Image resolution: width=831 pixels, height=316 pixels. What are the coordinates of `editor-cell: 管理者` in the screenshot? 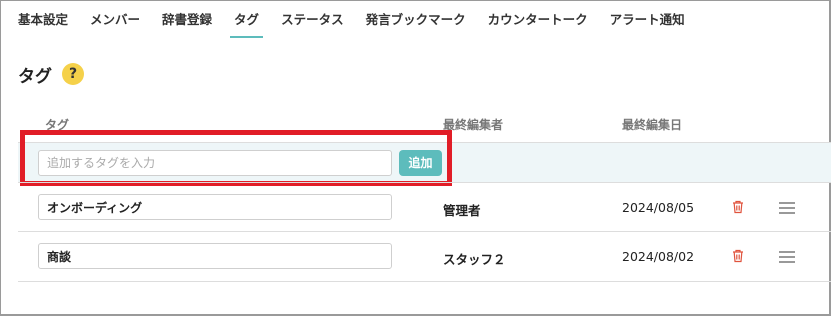 It's located at (462, 210).